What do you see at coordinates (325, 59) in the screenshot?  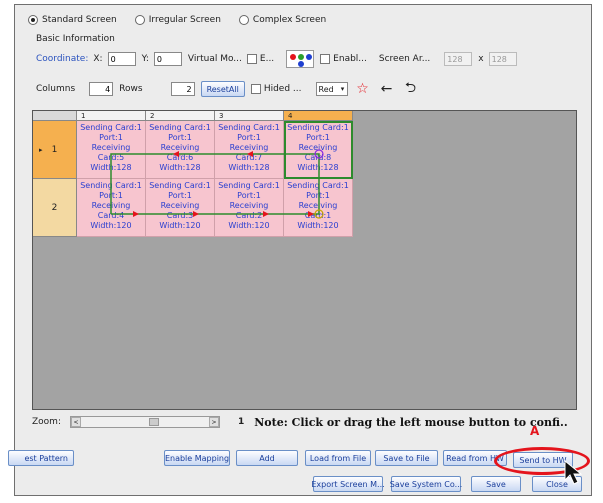 I see `enable-checkbox` at bounding box center [325, 59].